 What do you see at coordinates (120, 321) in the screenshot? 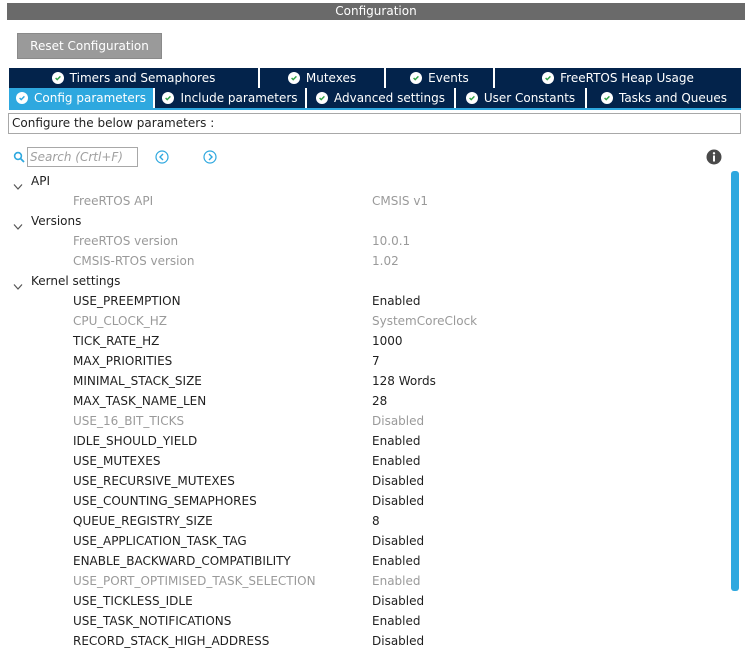
I see `parameter-name: CPU_CLOCK_HZ` at bounding box center [120, 321].